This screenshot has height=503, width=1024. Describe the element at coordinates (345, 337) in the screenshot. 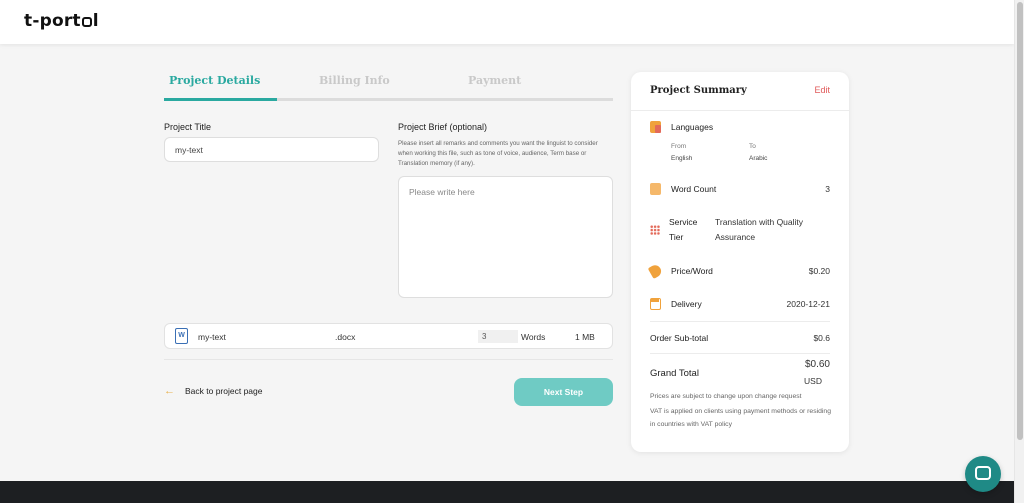

I see `file-extension: .docx` at that location.